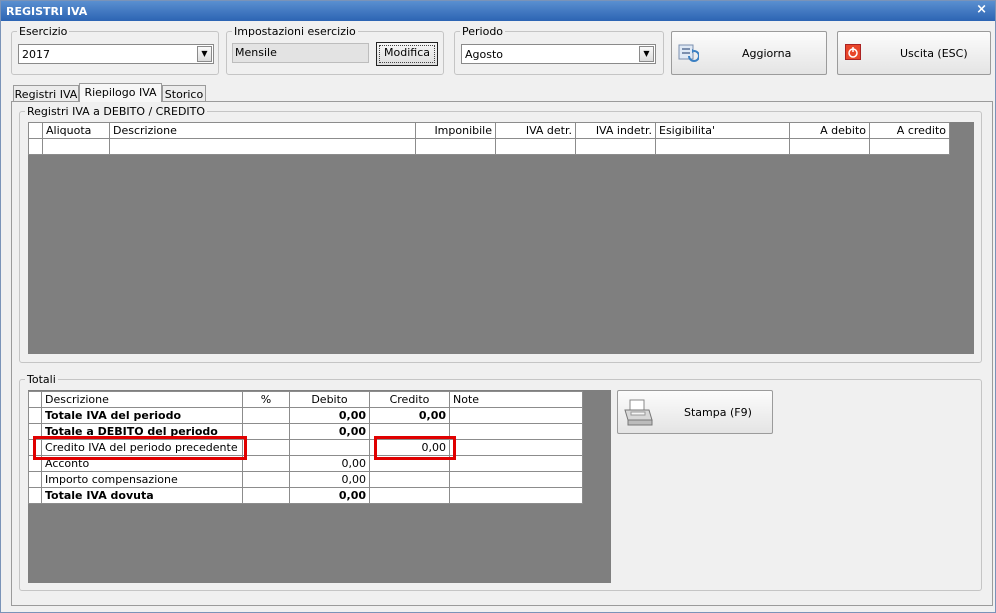 The height and width of the screenshot is (613, 996). What do you see at coordinates (256, 52) in the screenshot?
I see `impostazioni-value: Mensile` at bounding box center [256, 52].